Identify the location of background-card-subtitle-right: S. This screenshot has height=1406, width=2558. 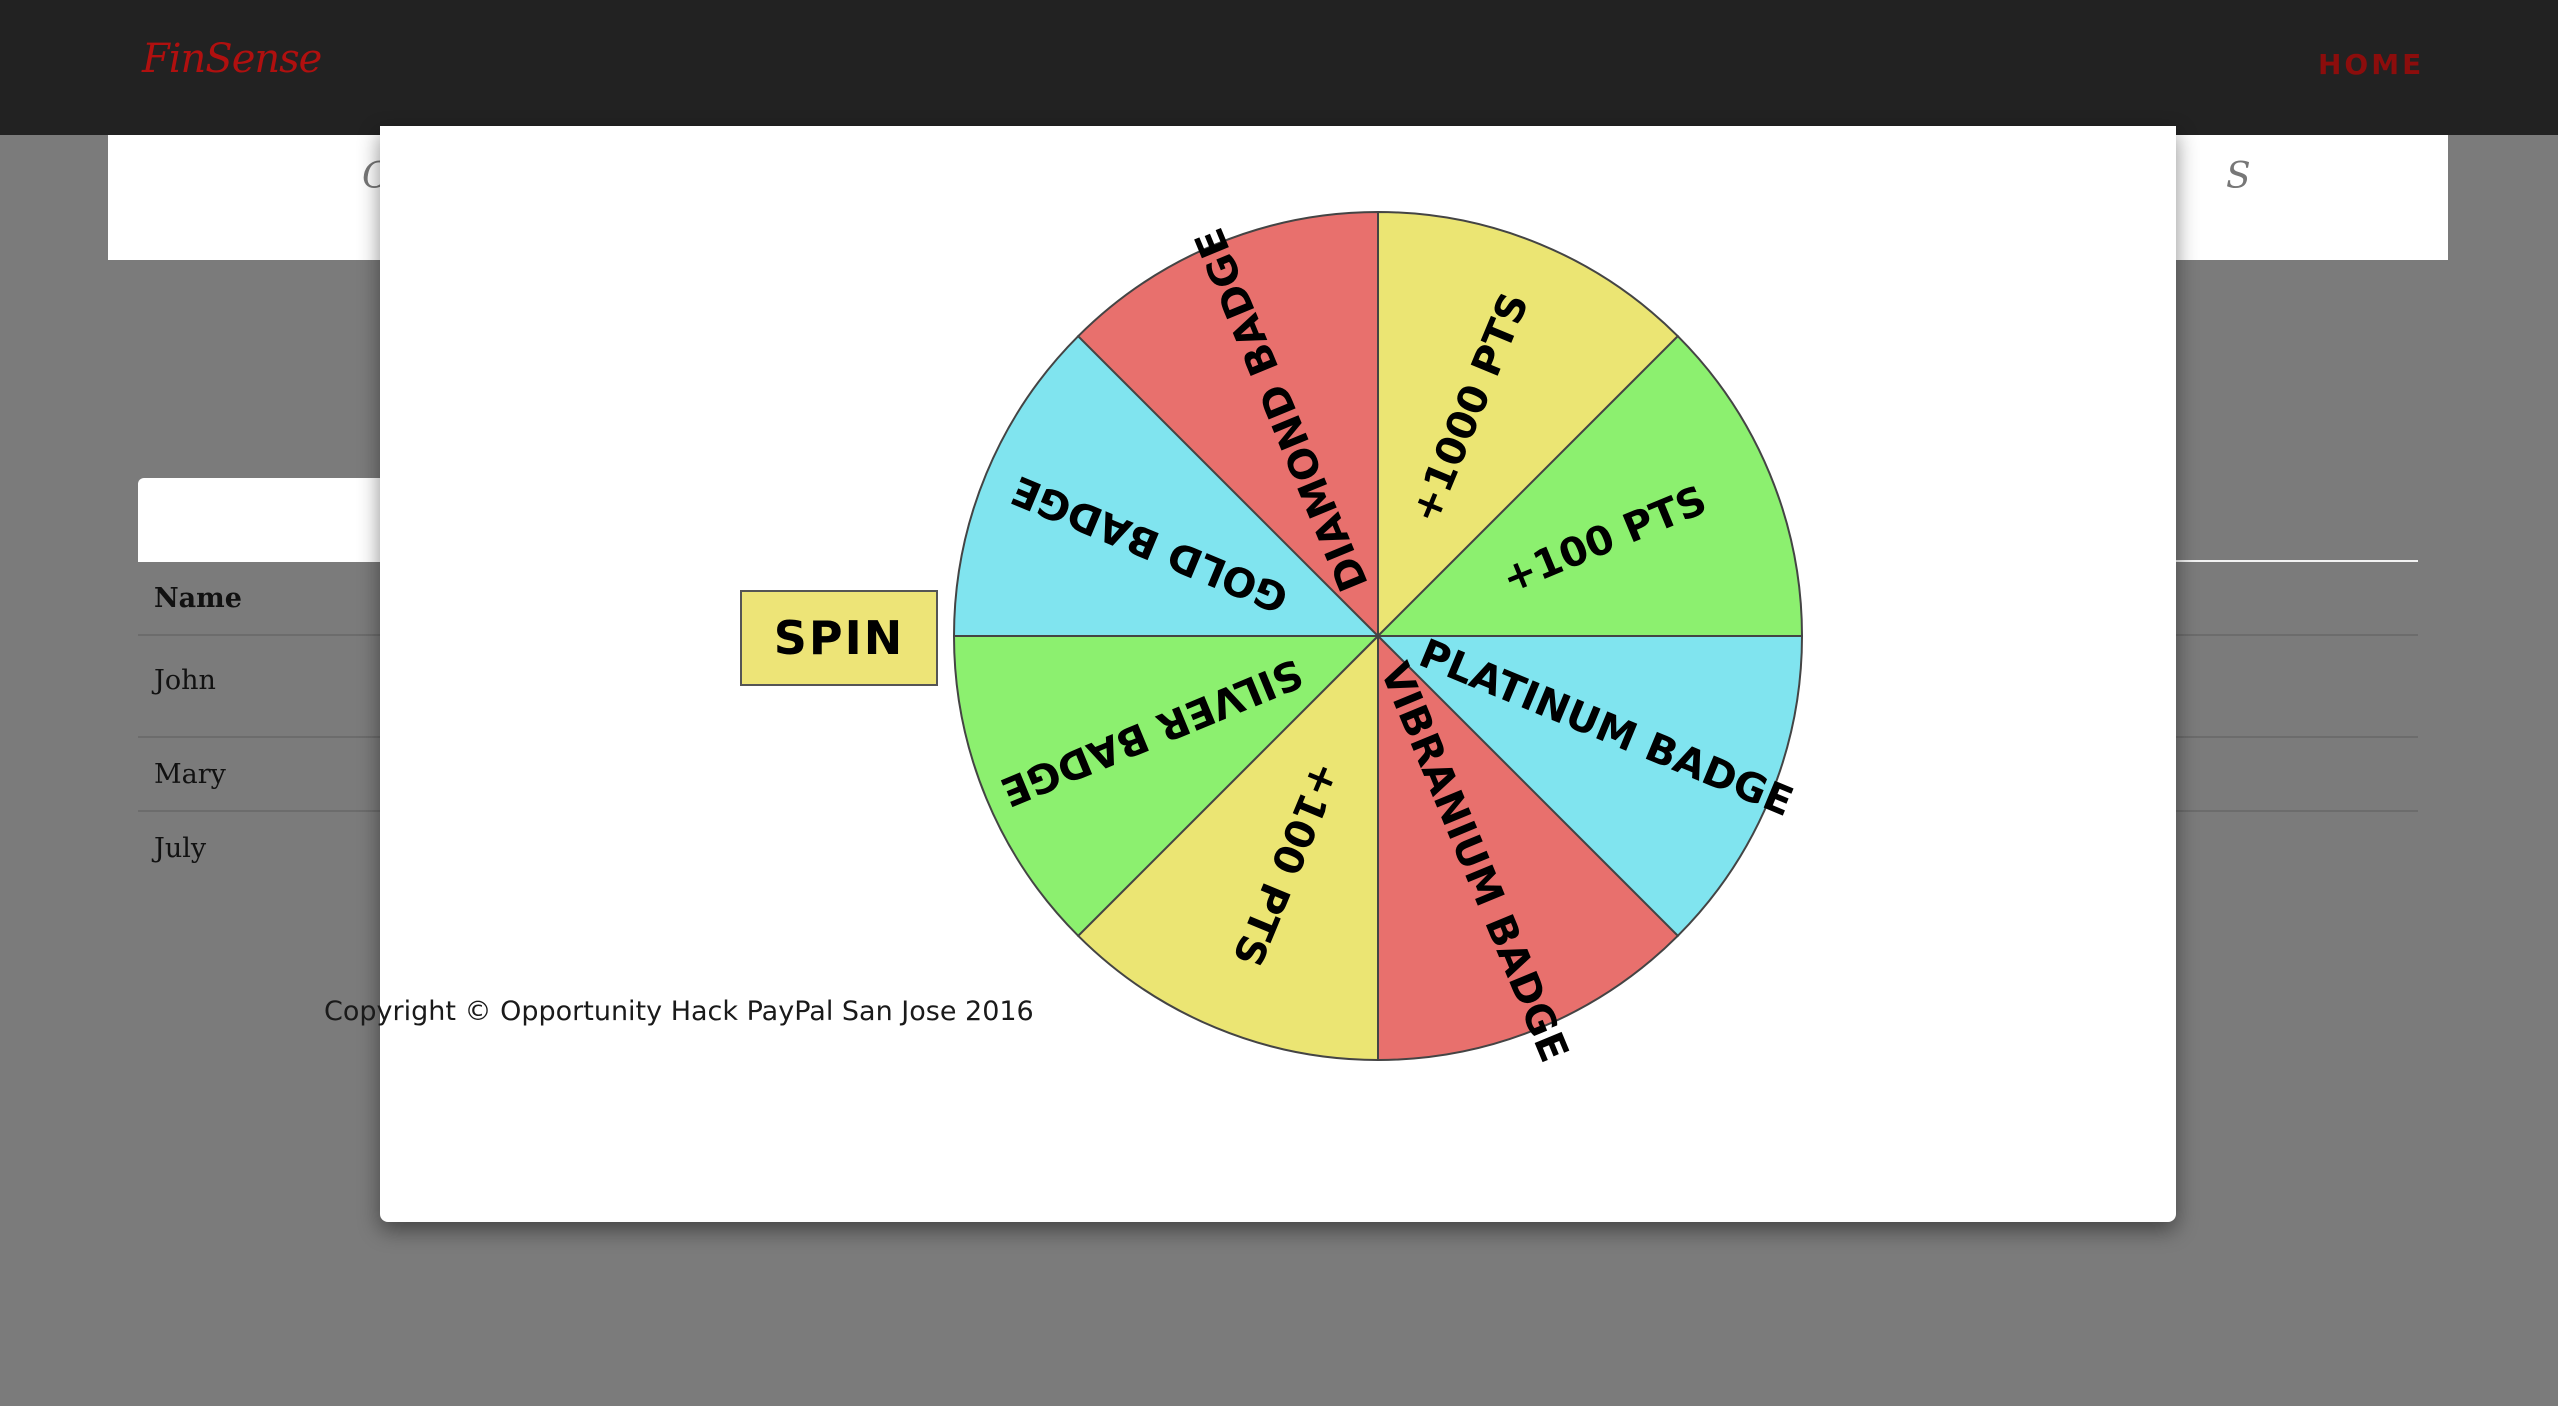
(2238, 176).